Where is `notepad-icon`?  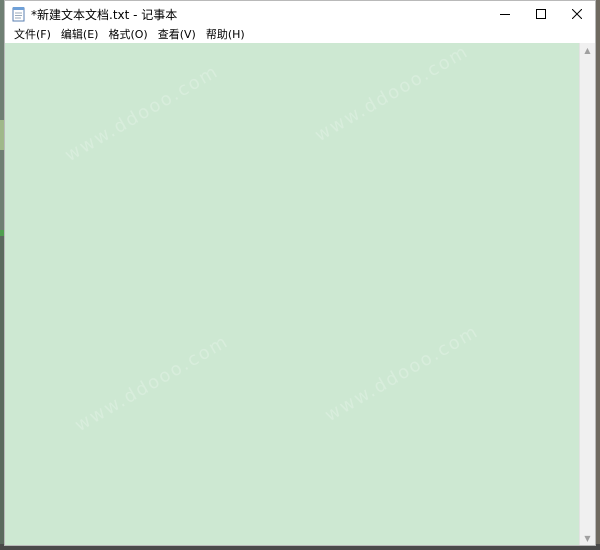
notepad-icon is located at coordinates (19, 14).